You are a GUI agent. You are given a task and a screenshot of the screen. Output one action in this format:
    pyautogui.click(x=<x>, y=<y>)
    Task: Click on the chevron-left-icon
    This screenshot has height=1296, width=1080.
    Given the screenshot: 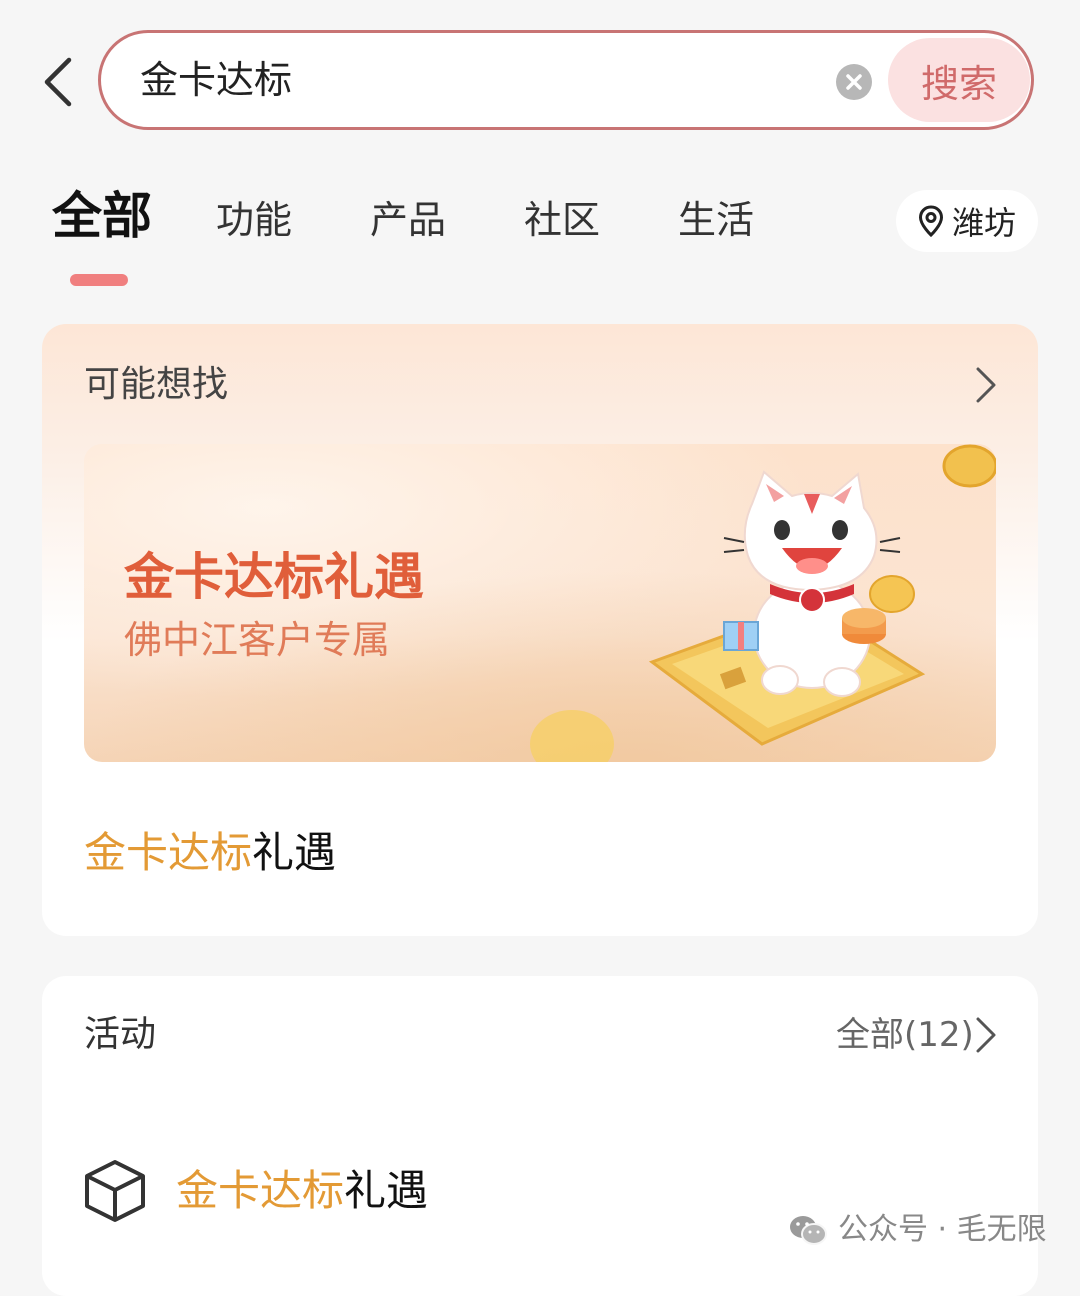 What is the action you would take?
    pyautogui.click(x=58, y=82)
    